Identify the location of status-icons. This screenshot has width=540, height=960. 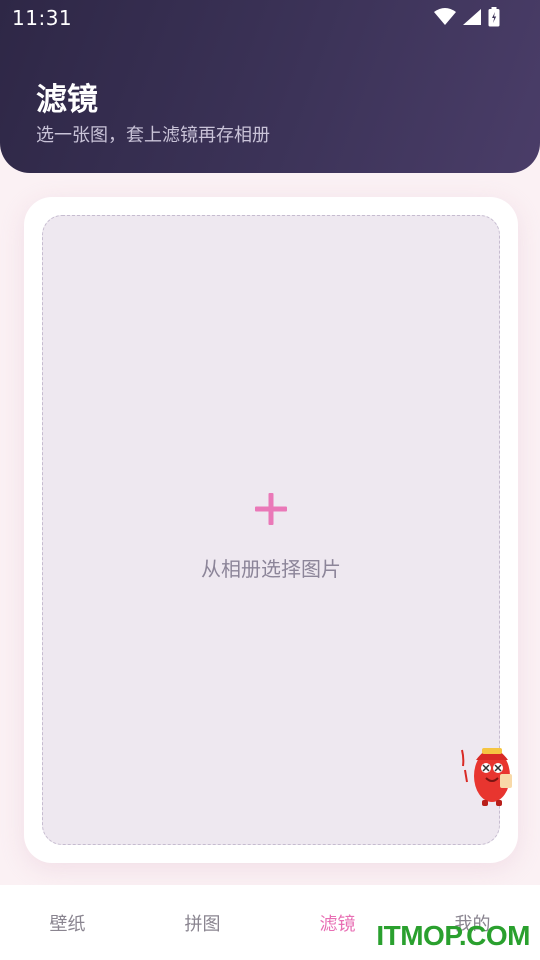
(467, 17).